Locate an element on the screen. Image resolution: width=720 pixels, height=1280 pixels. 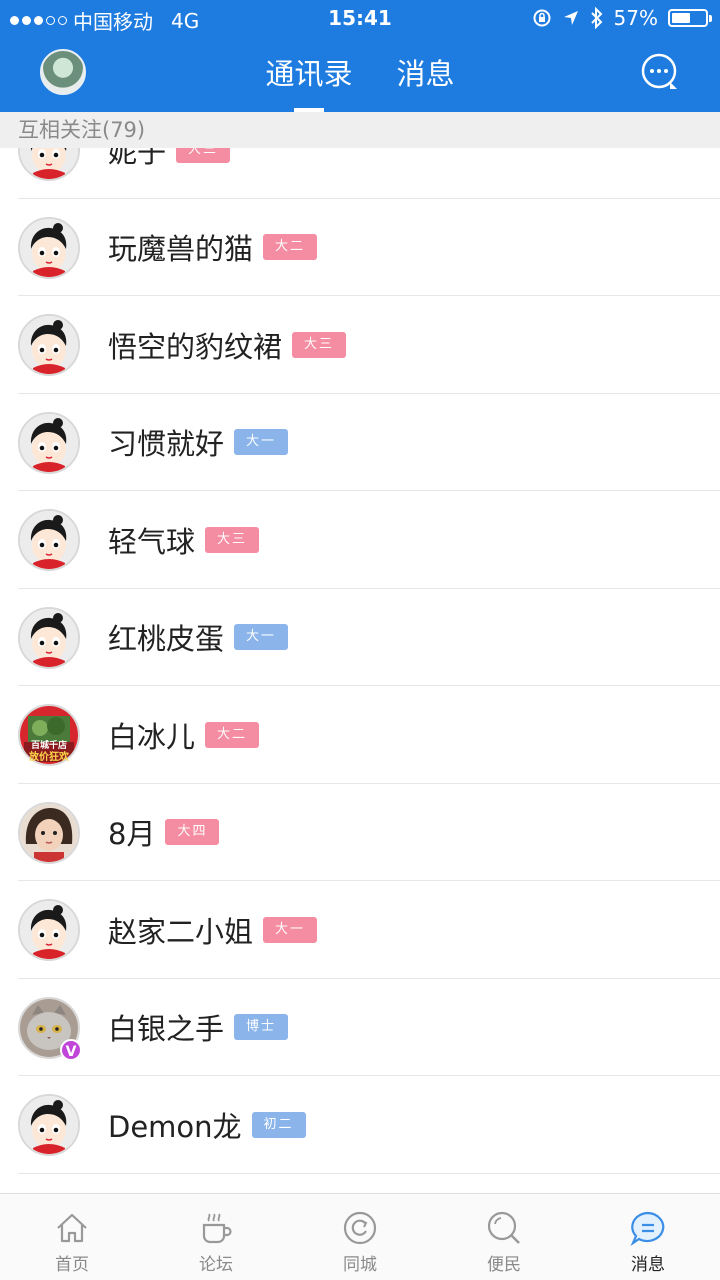
tab-messages: 消息 is located at coordinates (426, 74).